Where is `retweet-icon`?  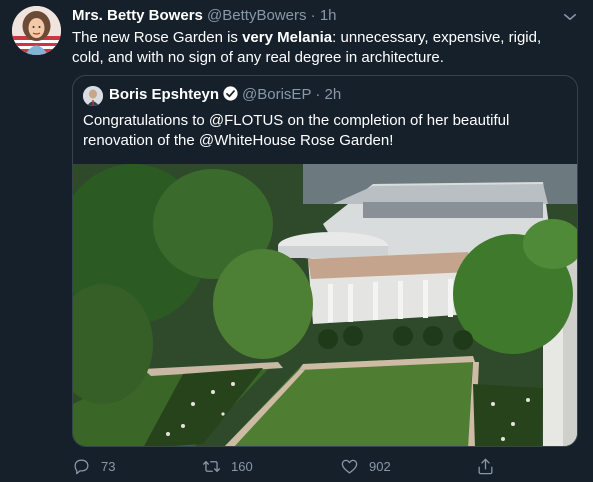 retweet-icon is located at coordinates (211, 466).